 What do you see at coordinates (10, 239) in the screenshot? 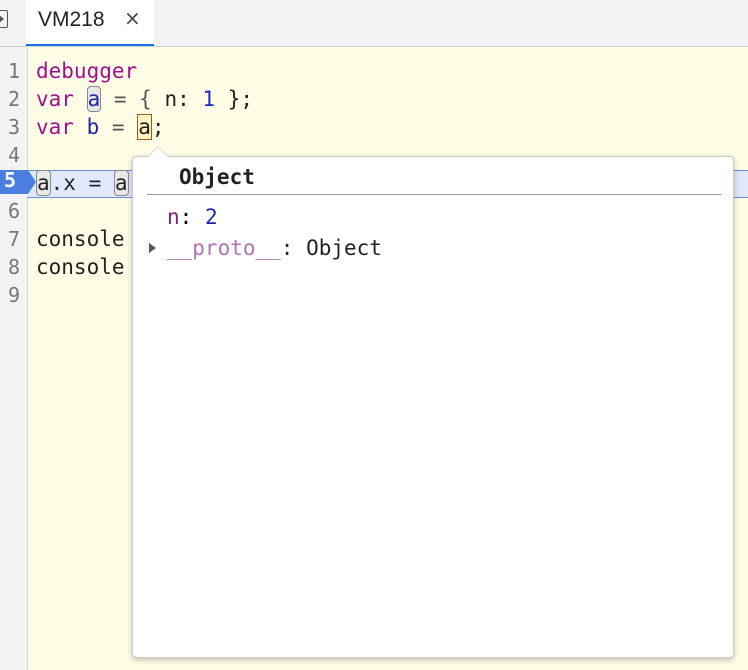
I see `line-number: 7` at bounding box center [10, 239].